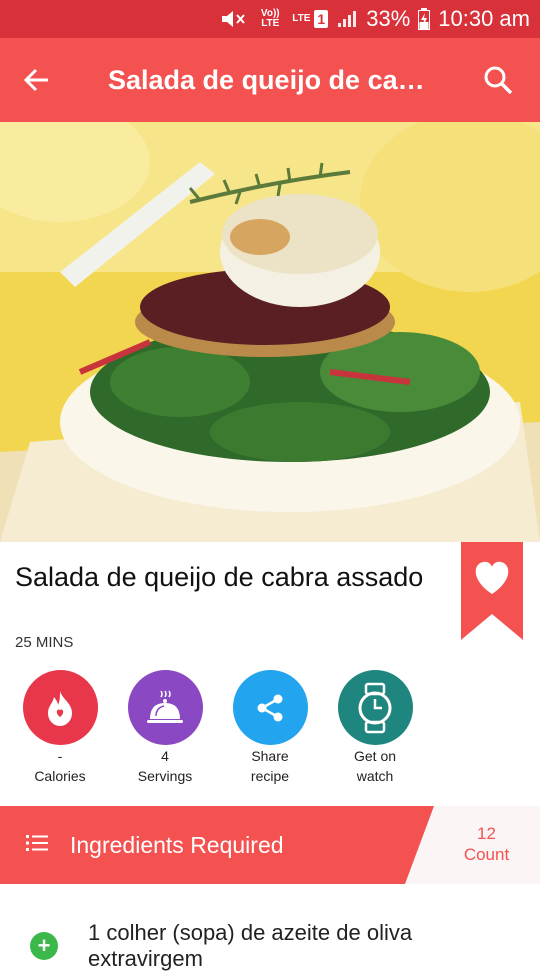  I want to click on share-icon, so click(270, 707).